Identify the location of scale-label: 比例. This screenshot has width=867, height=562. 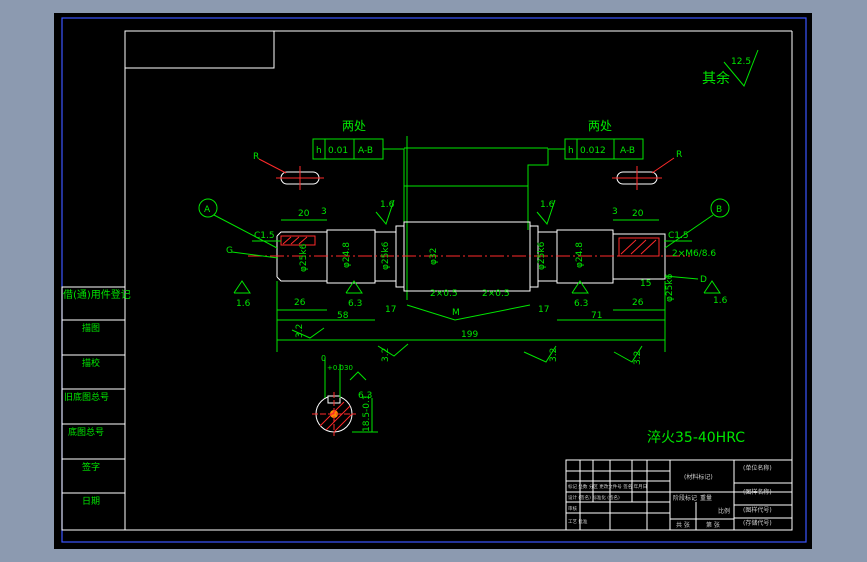
(724, 511).